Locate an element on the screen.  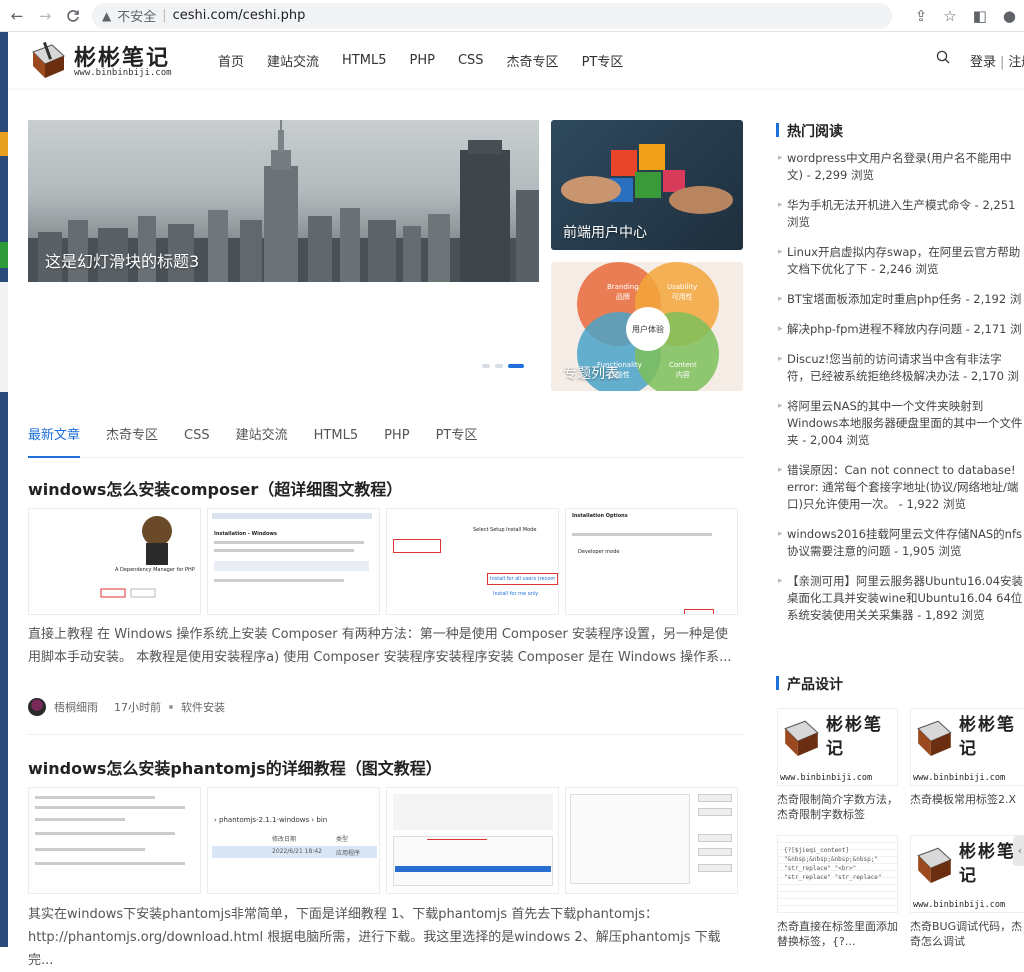
login-link: 登录 is located at coordinates (983, 62).